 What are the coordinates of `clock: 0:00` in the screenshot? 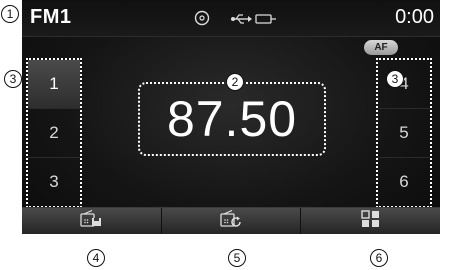 It's located at (414, 17).